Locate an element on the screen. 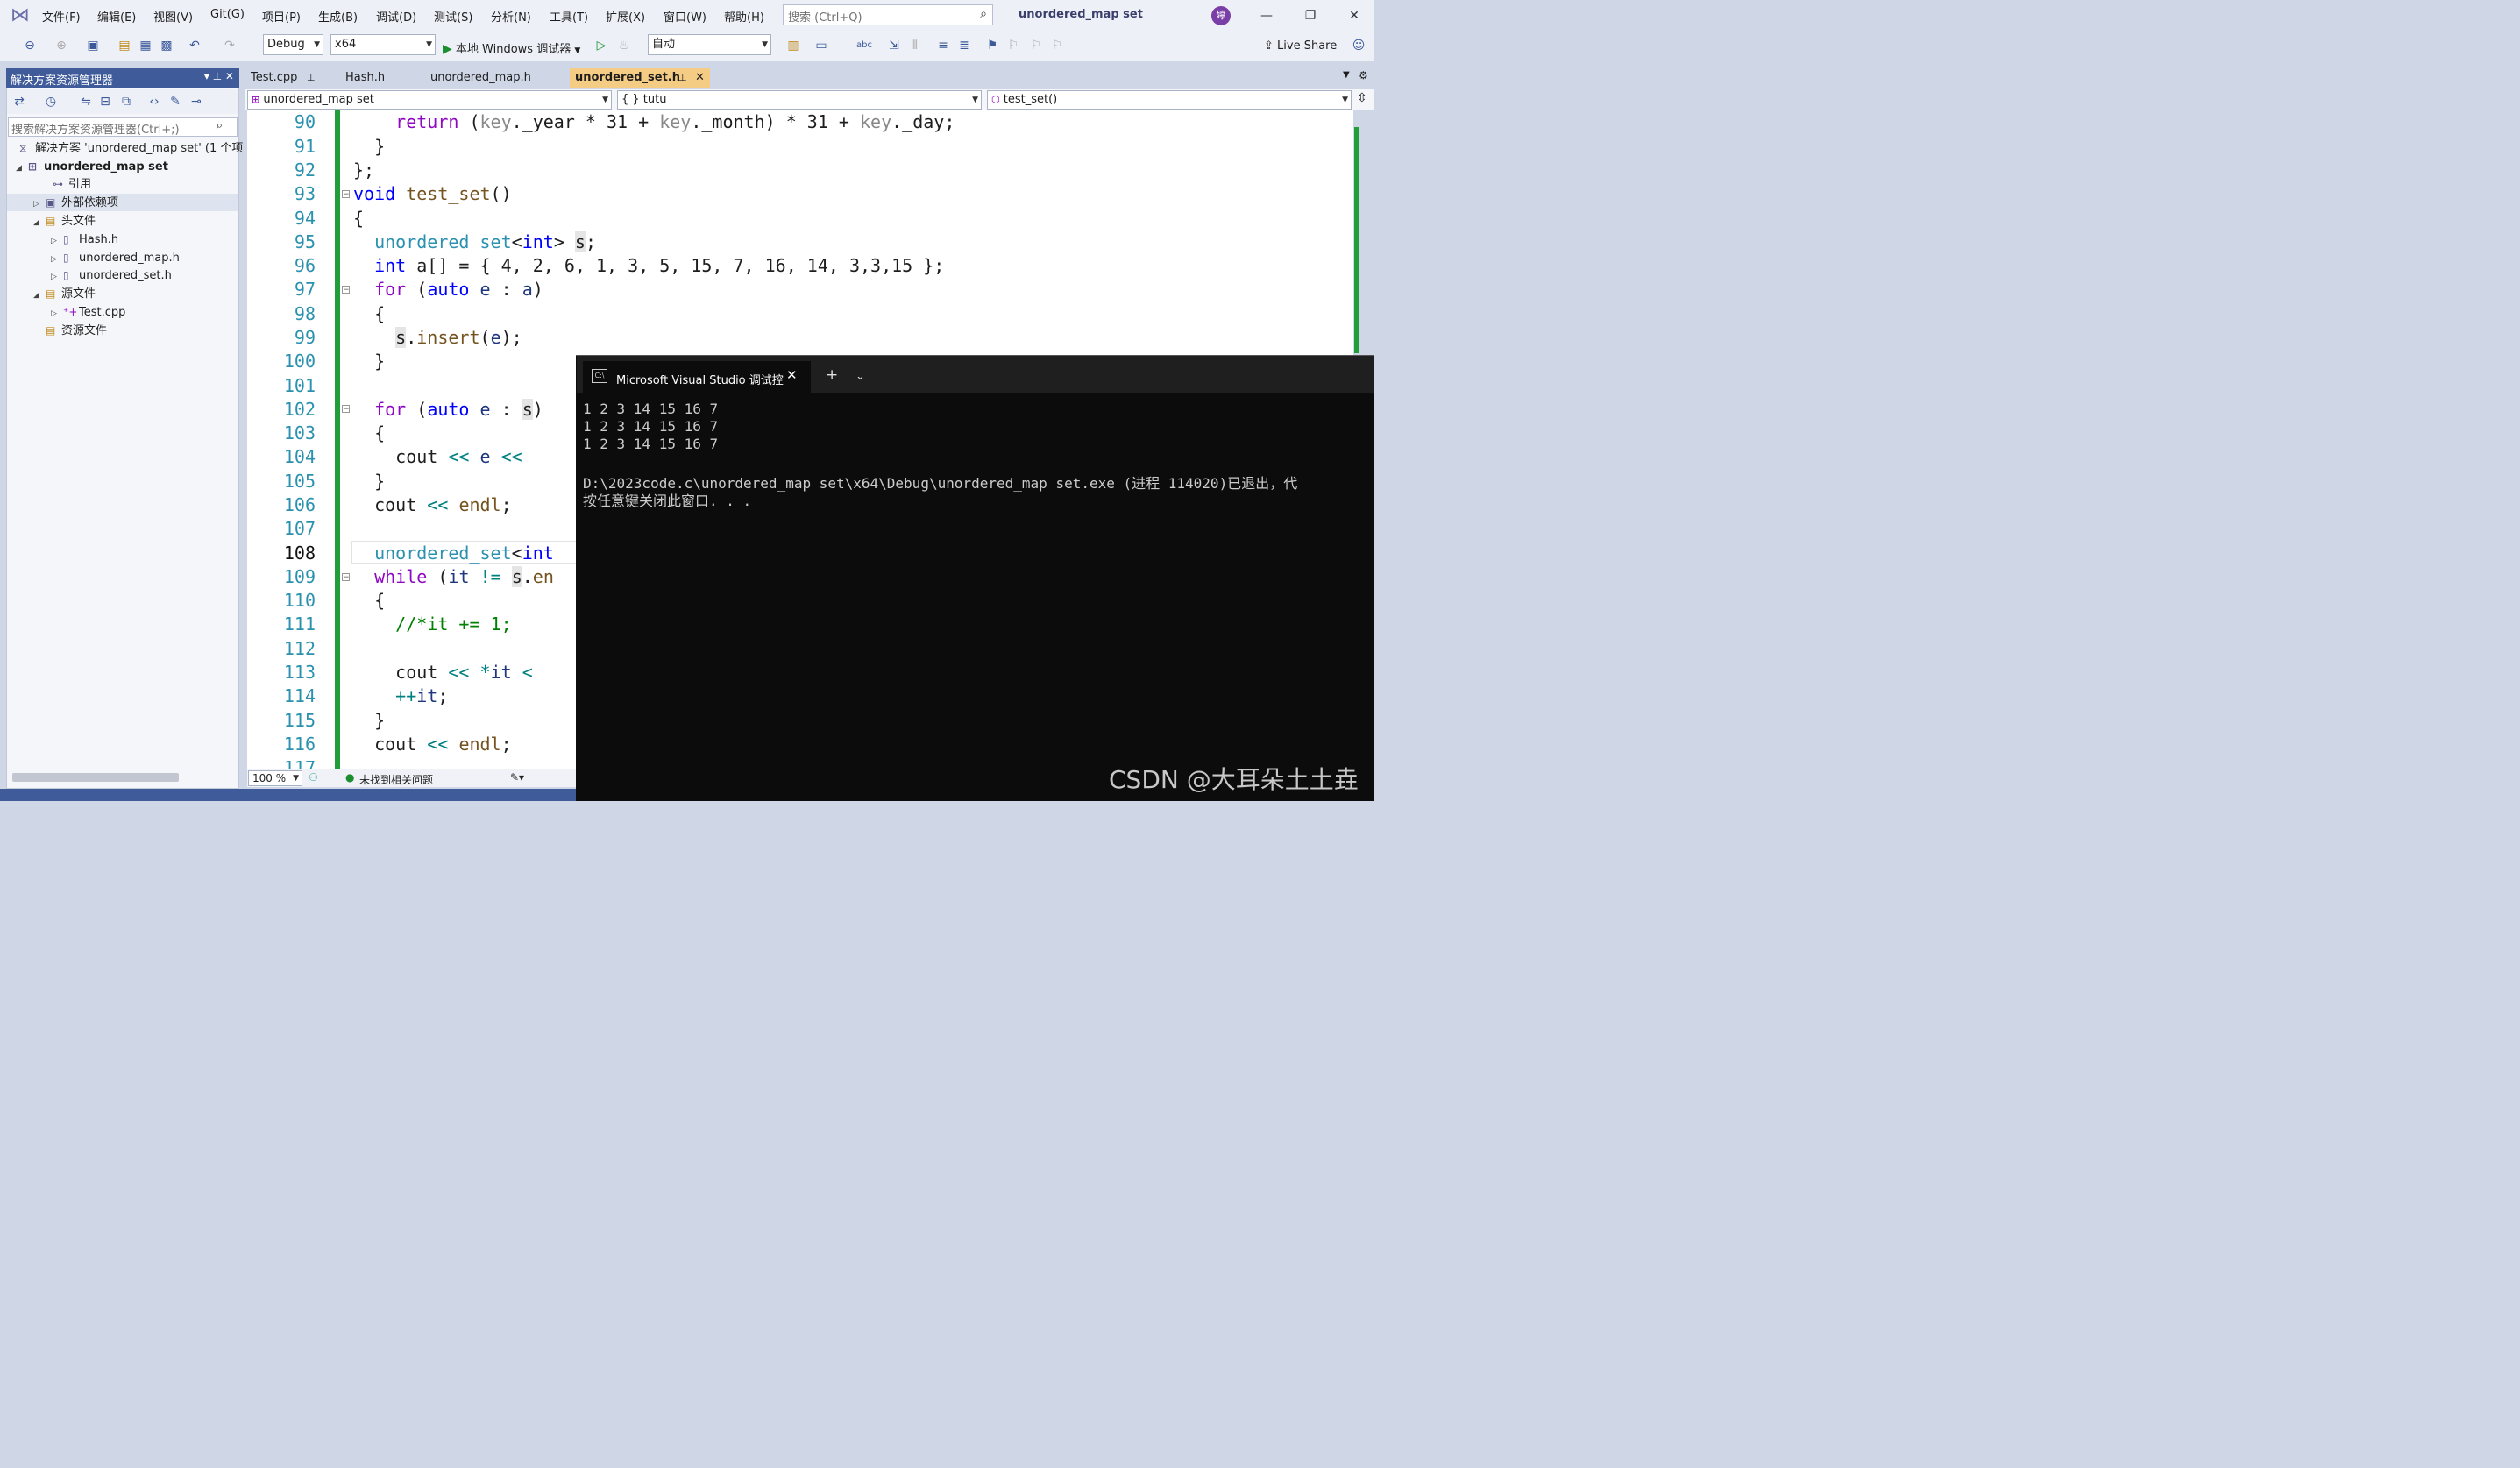  back-icon: ⊖ is located at coordinates (30, 45).